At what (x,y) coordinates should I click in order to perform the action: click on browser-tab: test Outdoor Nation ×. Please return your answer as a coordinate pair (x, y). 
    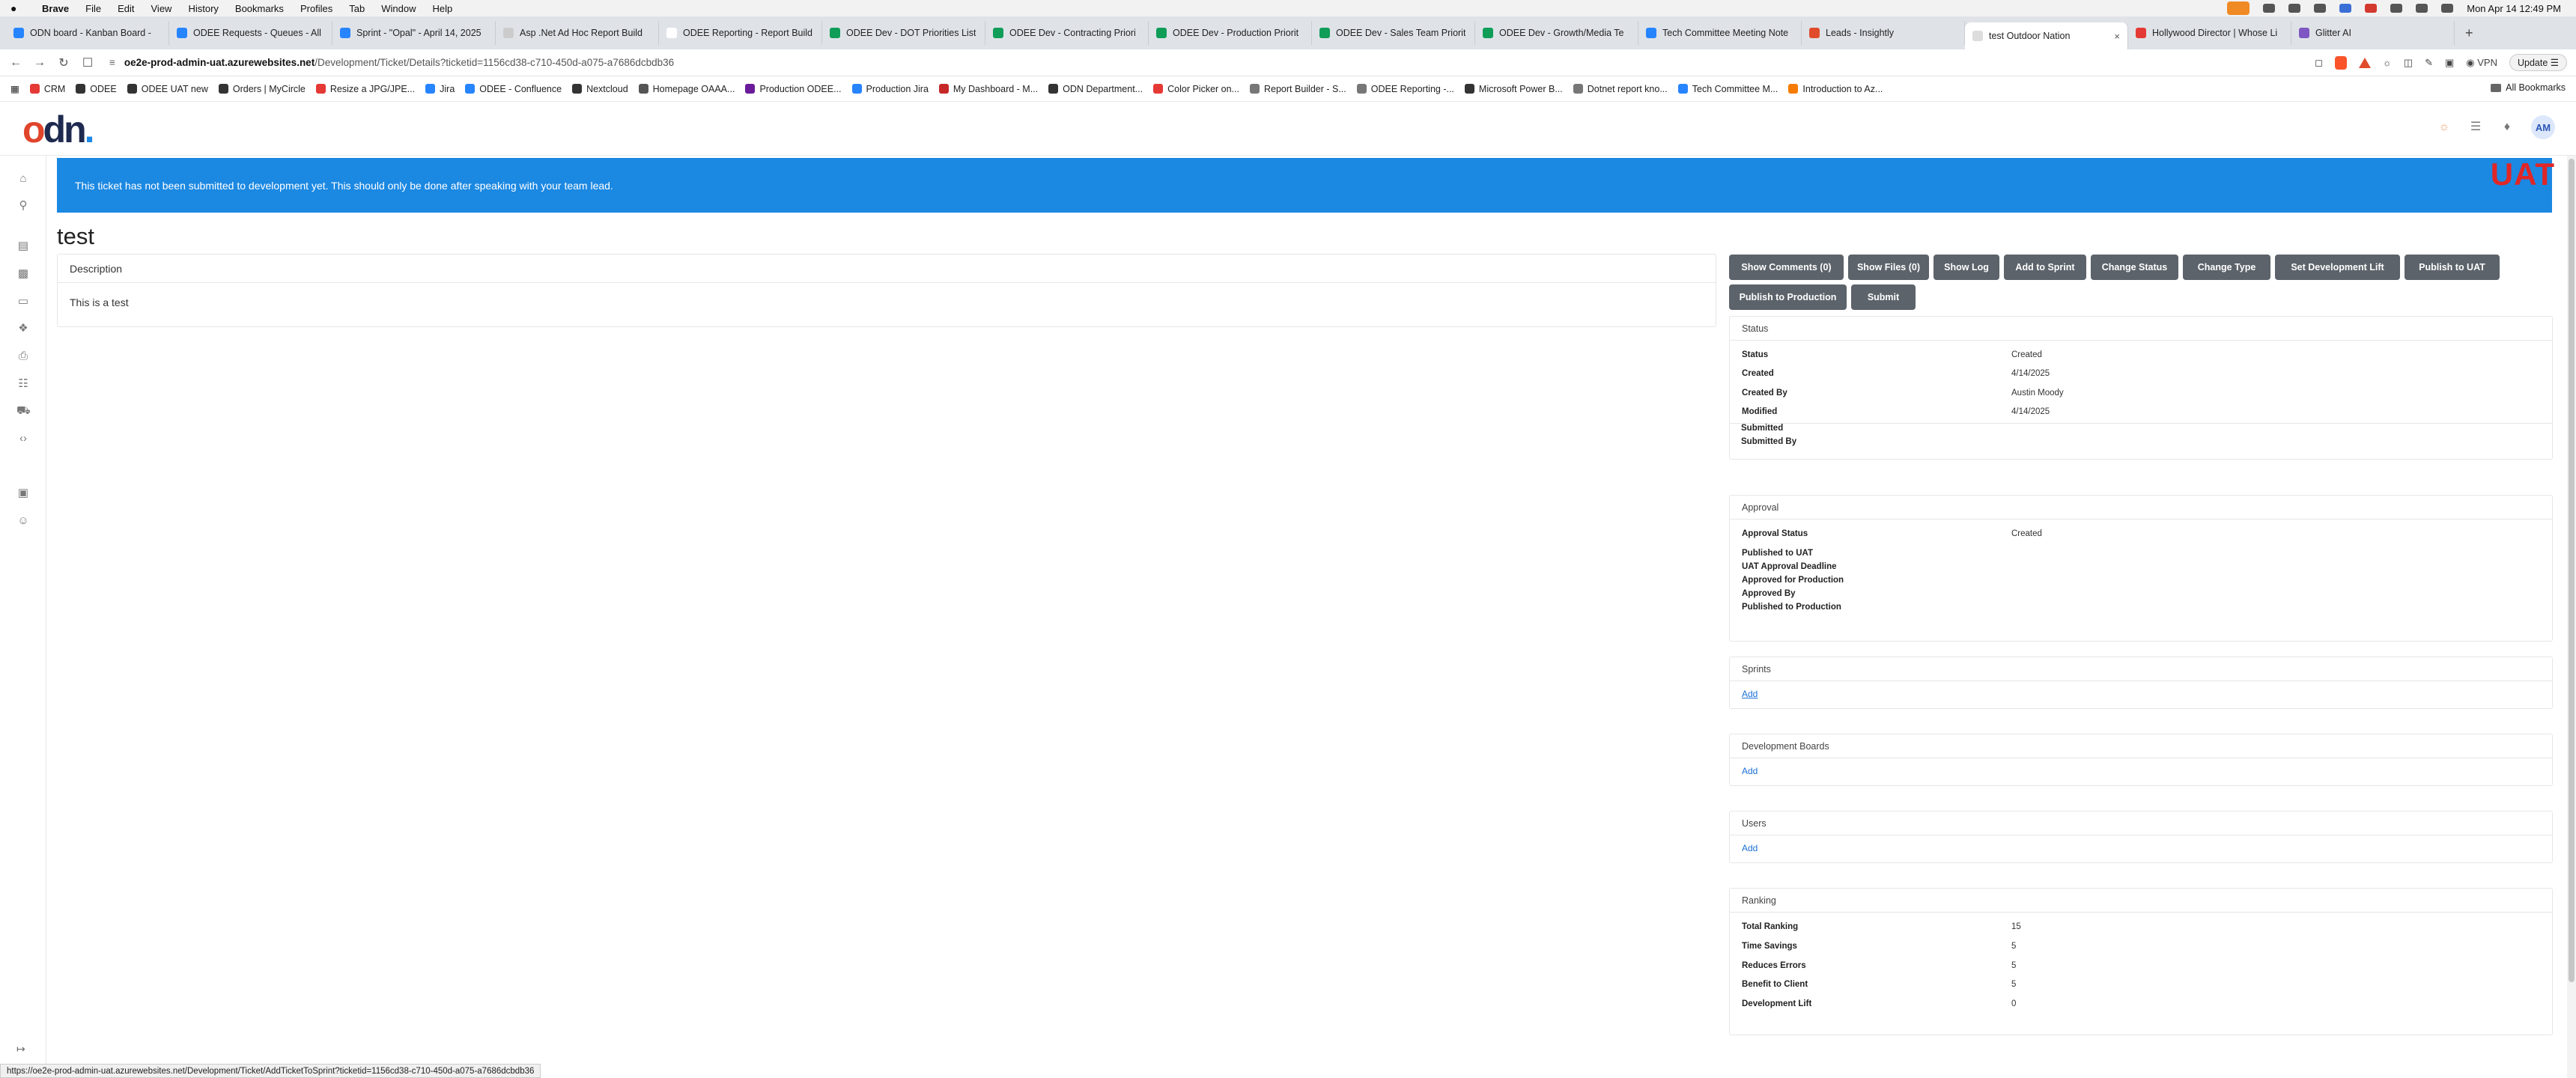
    Looking at the image, I should click on (2046, 35).